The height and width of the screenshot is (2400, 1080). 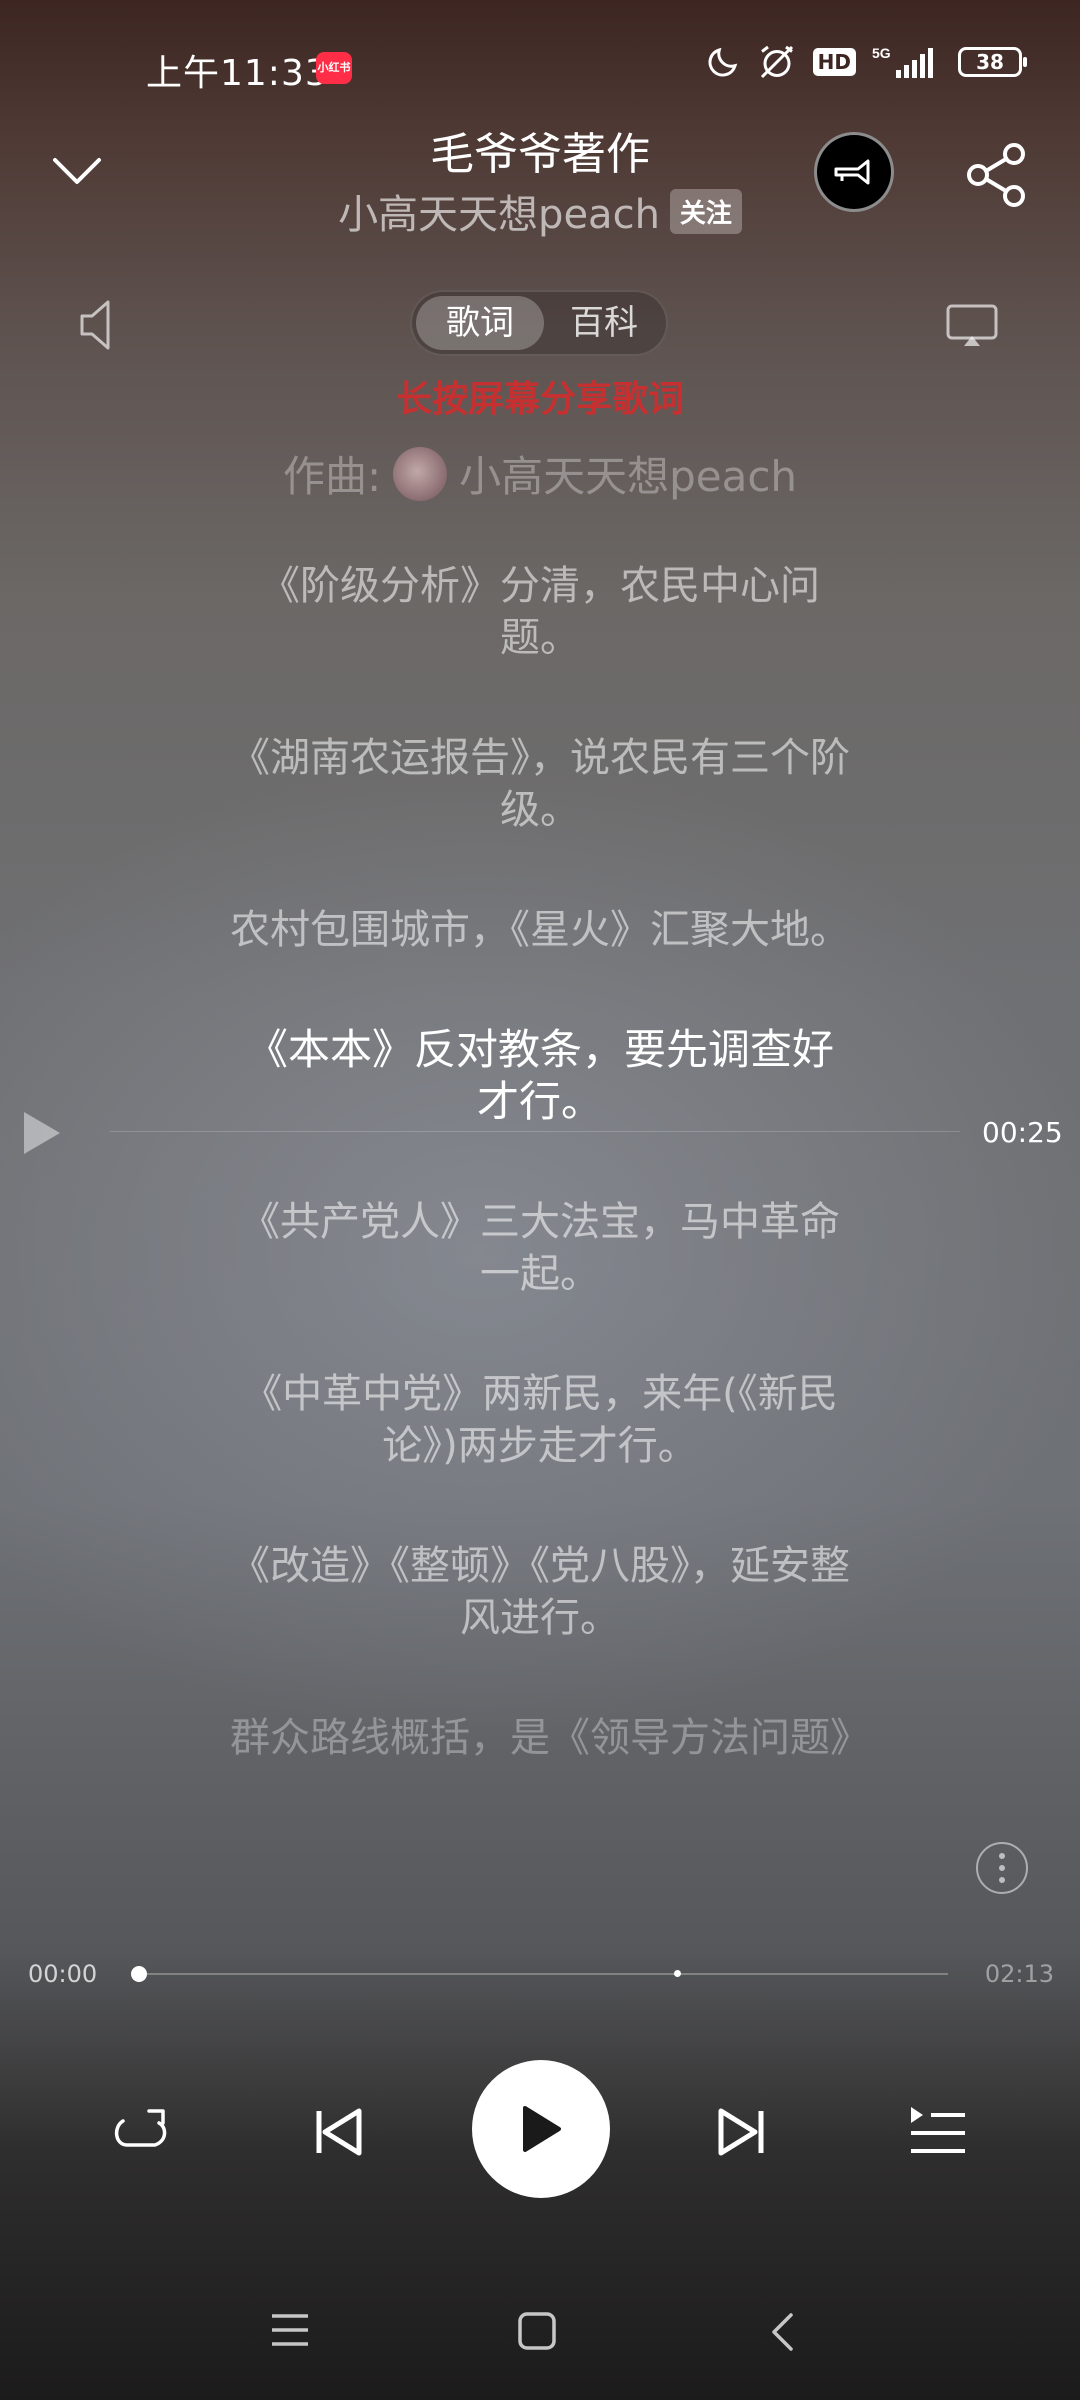 What do you see at coordinates (1019, 1974) in the screenshot?
I see `total-time: 02:13` at bounding box center [1019, 1974].